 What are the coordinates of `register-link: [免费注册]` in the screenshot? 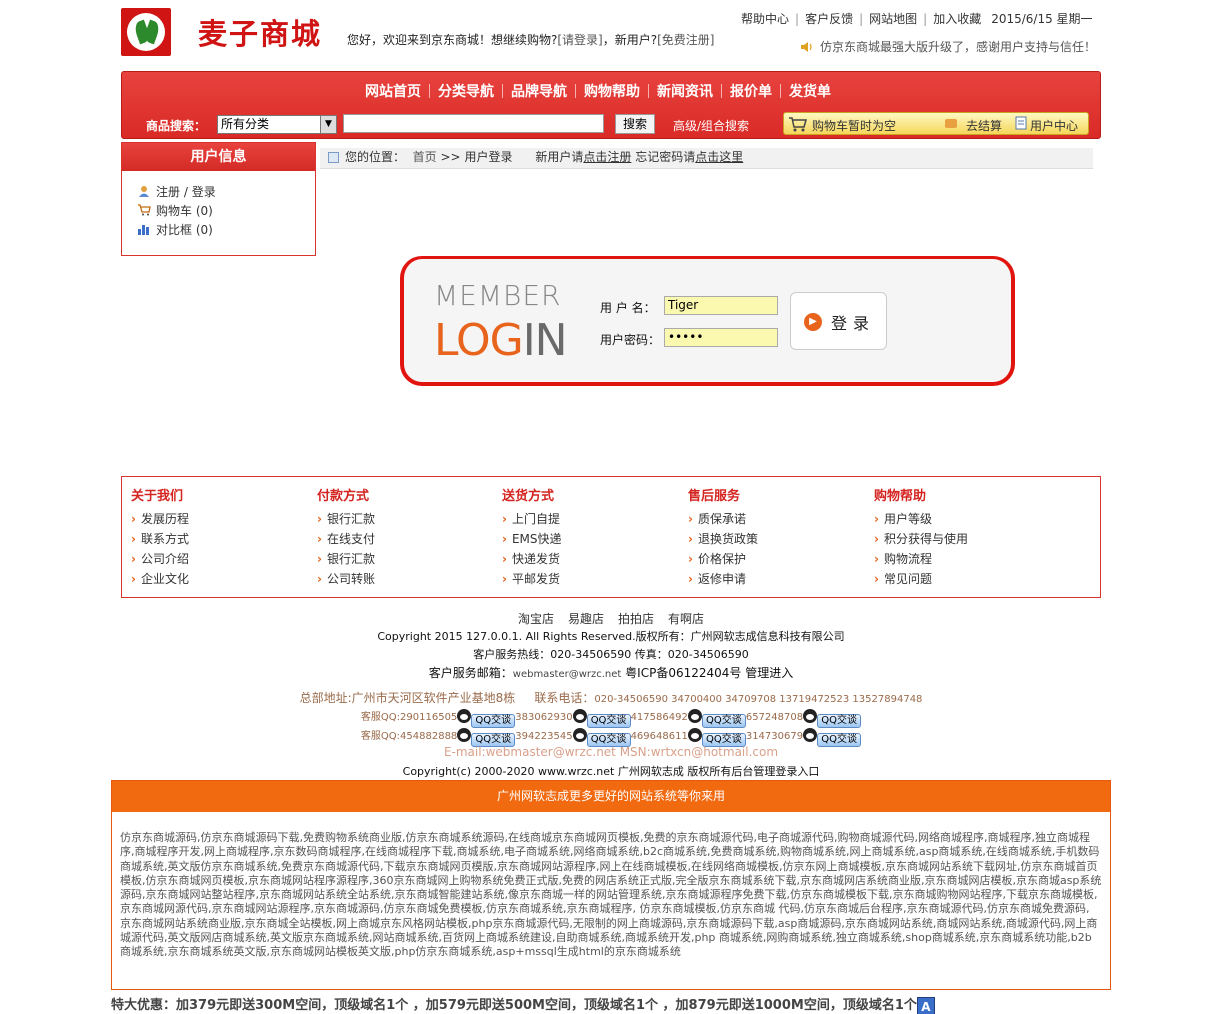 It's located at (685, 40).